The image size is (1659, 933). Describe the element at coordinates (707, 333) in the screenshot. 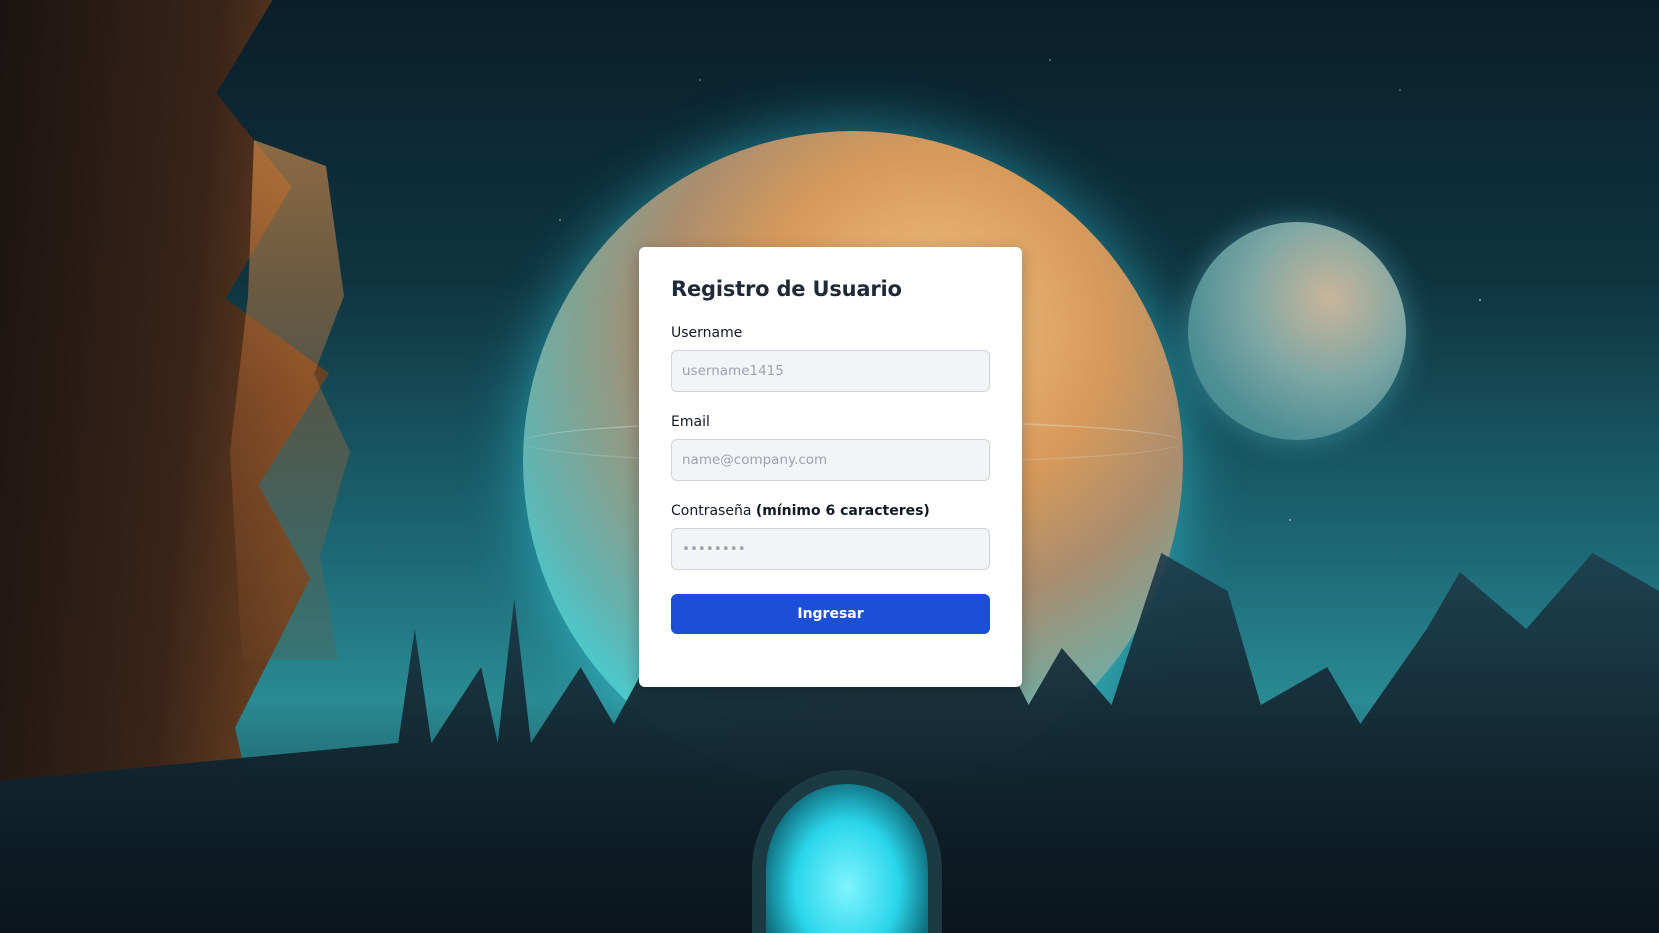

I see `username-label: Username` at that location.